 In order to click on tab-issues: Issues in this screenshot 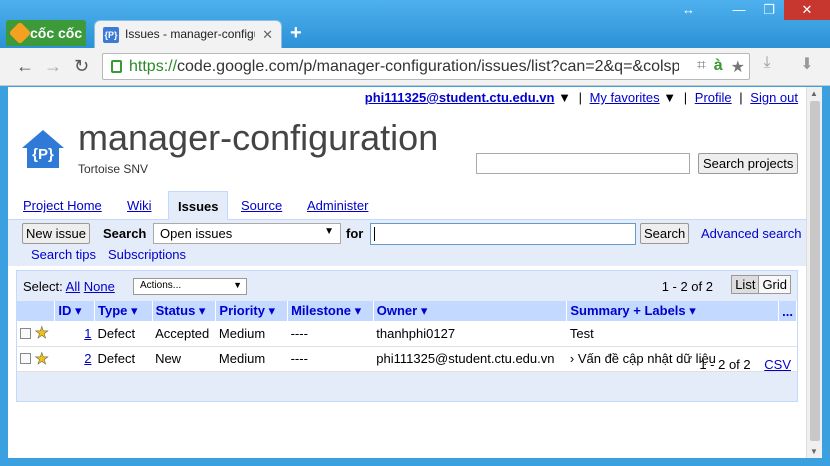, I will do `click(198, 206)`.